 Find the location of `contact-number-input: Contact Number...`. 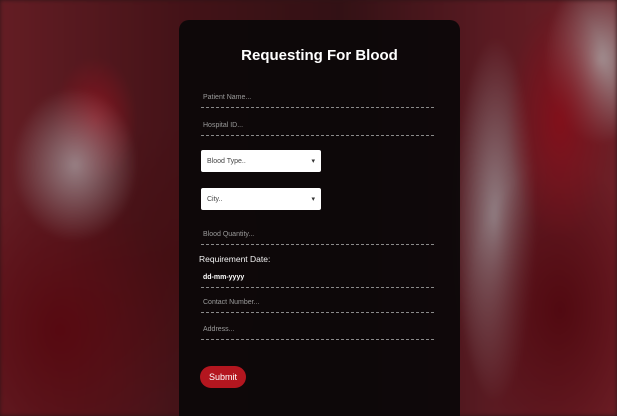

contact-number-input: Contact Number... is located at coordinates (317, 303).